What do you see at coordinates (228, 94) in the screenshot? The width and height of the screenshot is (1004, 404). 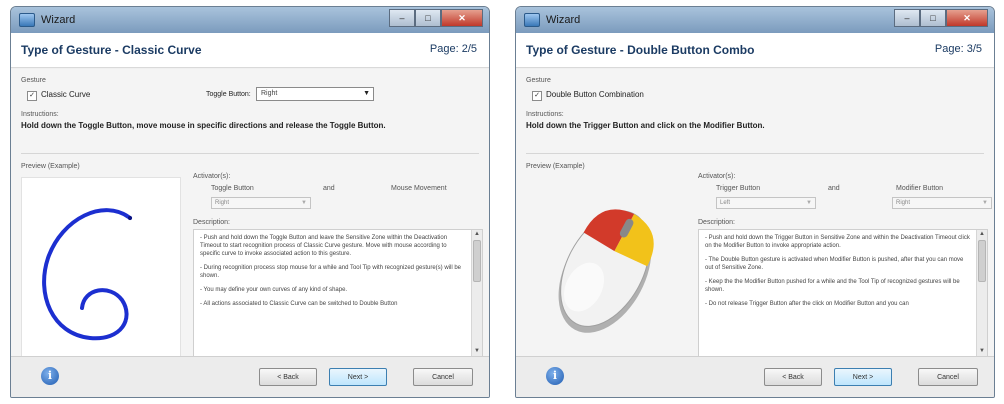 I see `toggle-button-label: Toggle Button:` at bounding box center [228, 94].